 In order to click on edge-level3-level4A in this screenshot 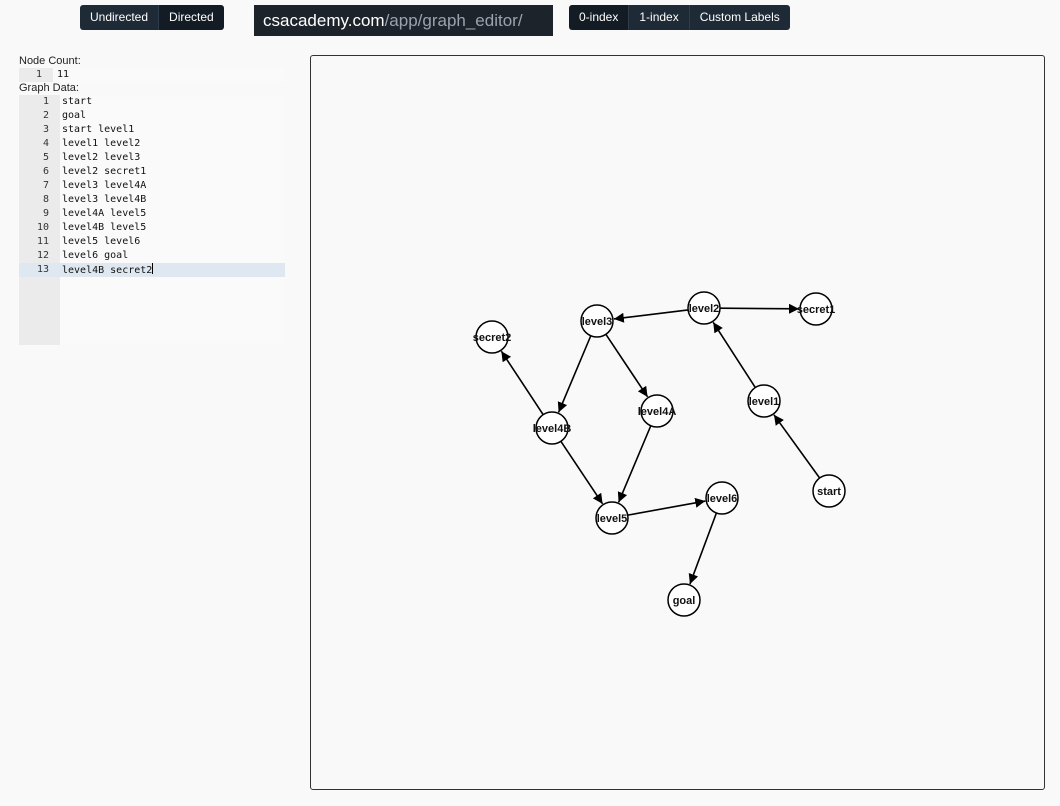, I will do `click(627, 365)`.